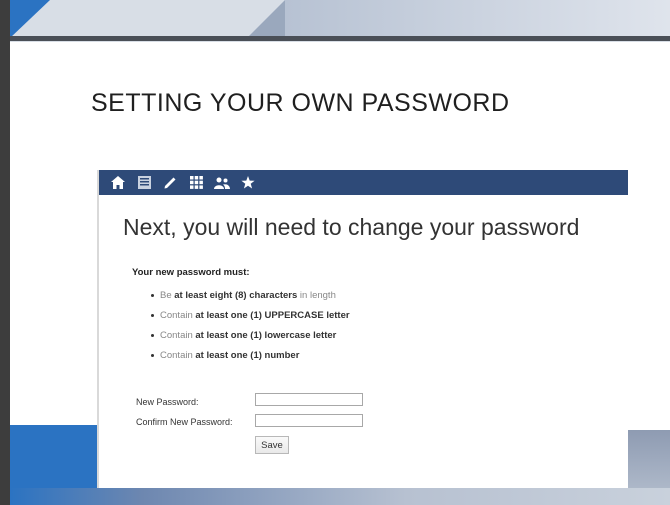 The width and height of the screenshot is (670, 505). Describe the element at coordinates (340, 496) in the screenshot. I see `decor-bottom-strip` at that location.